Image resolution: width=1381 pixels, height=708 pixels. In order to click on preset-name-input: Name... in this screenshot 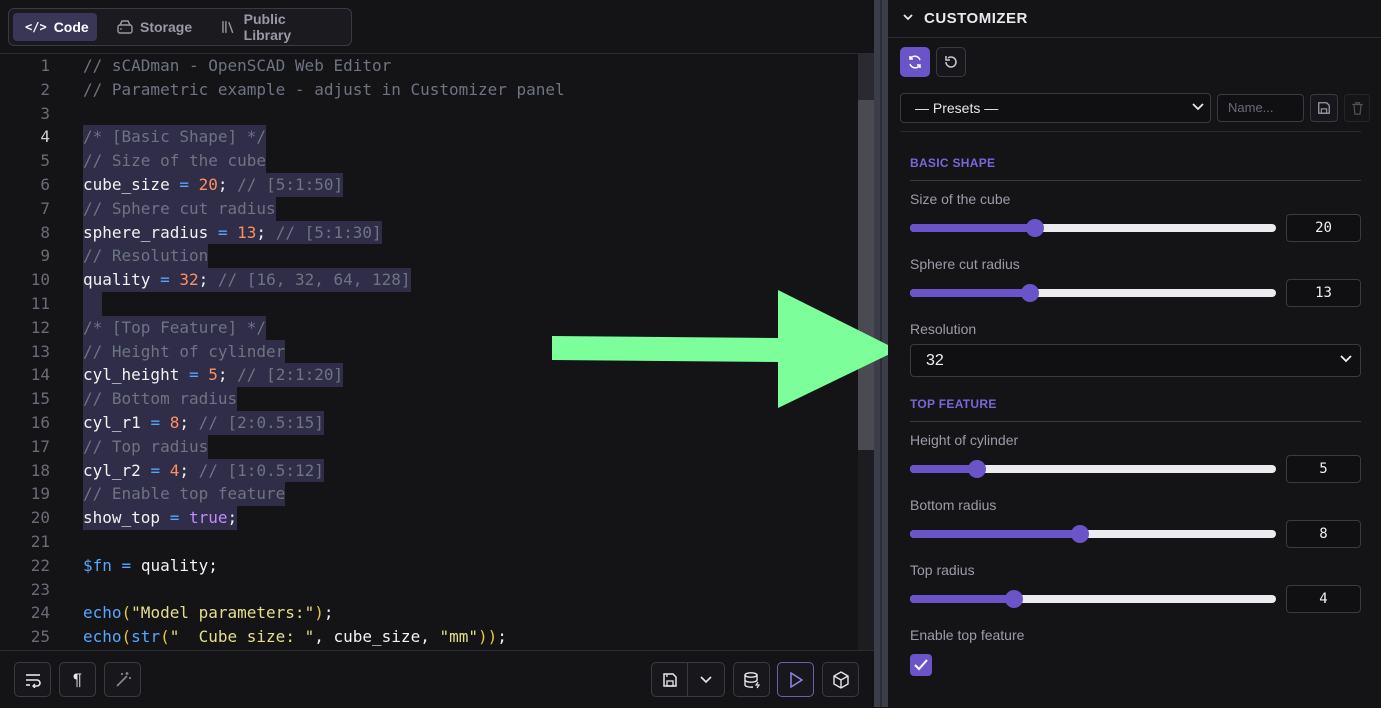, I will do `click(1260, 108)`.